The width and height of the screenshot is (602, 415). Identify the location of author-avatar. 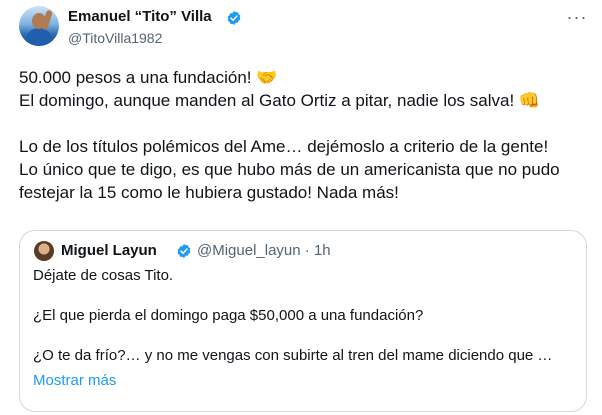
(39, 26).